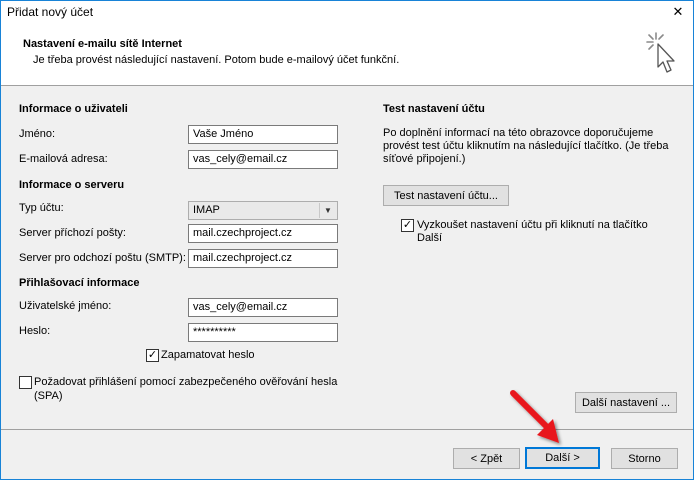 Image resolution: width=694 pixels, height=480 pixels. Describe the element at coordinates (263, 134) in the screenshot. I see `name-field: Vaše Jméno` at that location.